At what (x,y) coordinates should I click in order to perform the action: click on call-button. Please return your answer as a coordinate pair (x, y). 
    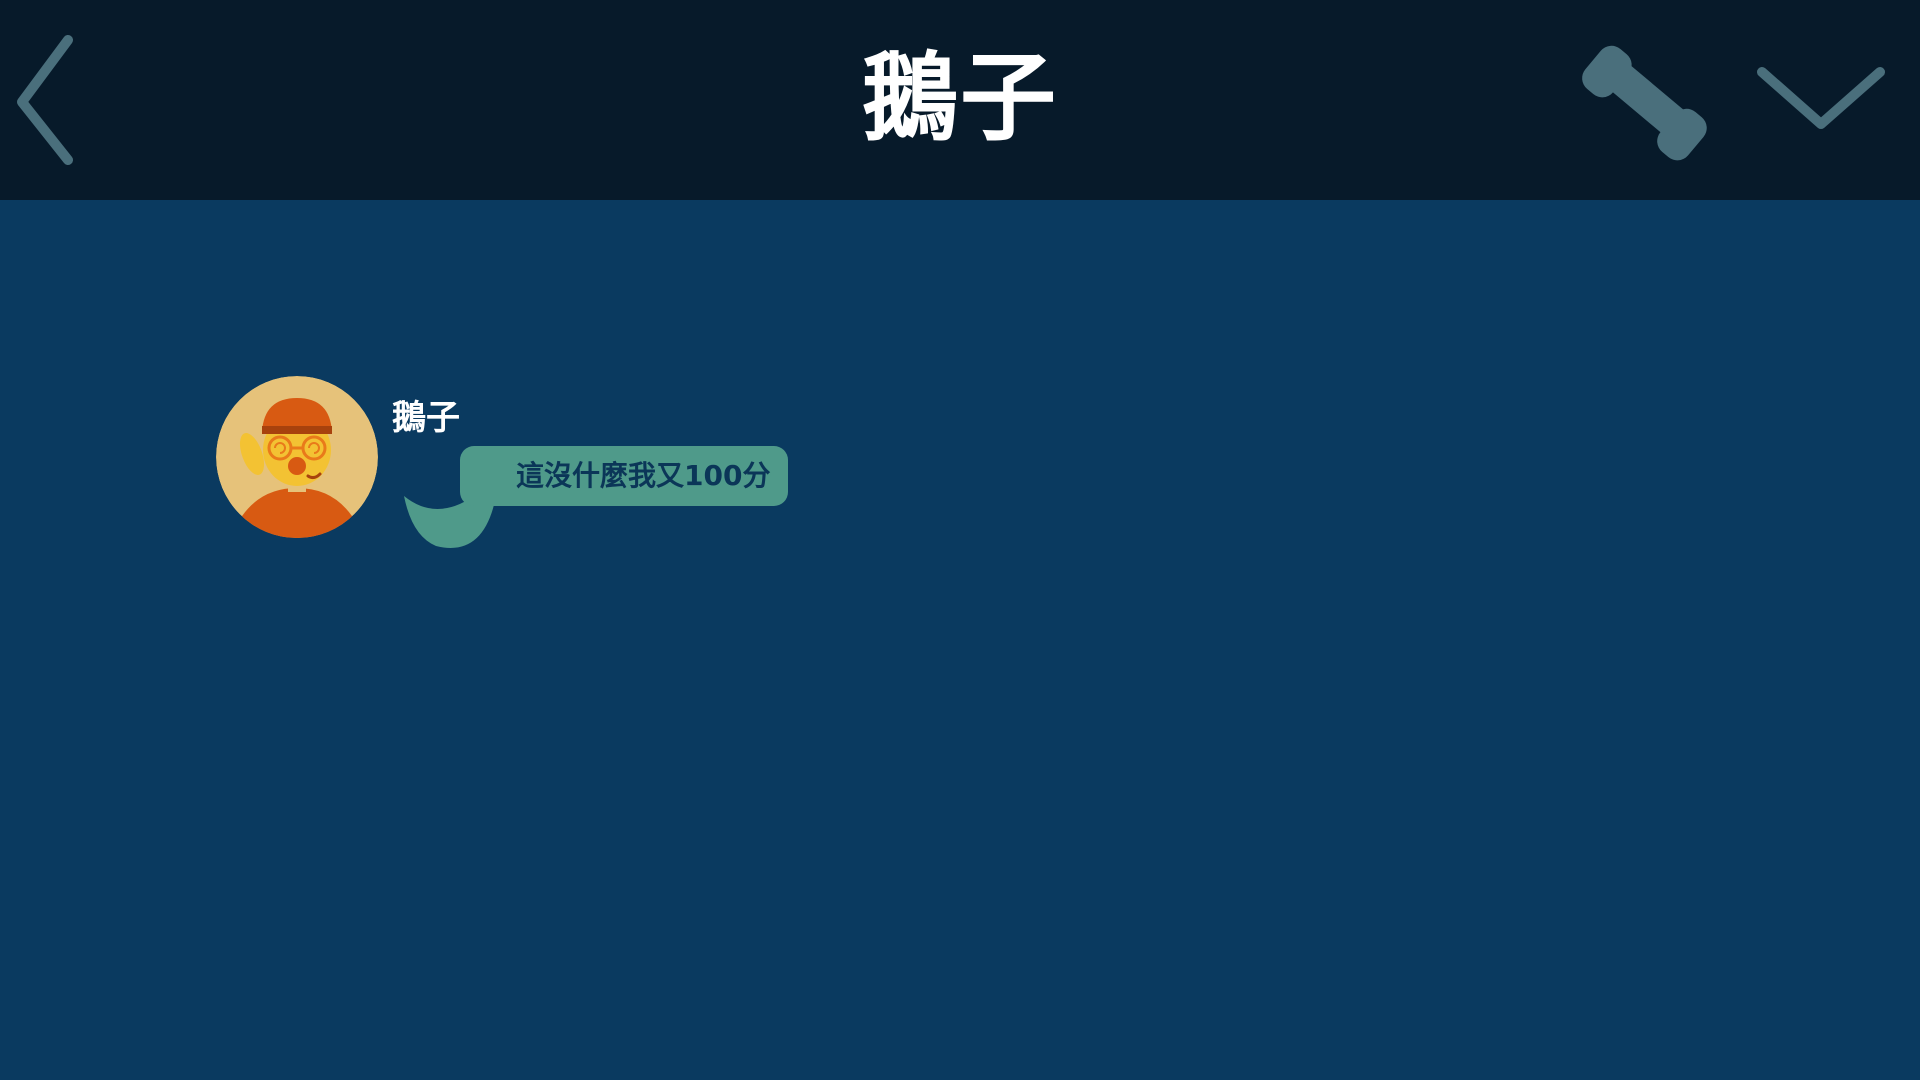
    Looking at the image, I should click on (1647, 100).